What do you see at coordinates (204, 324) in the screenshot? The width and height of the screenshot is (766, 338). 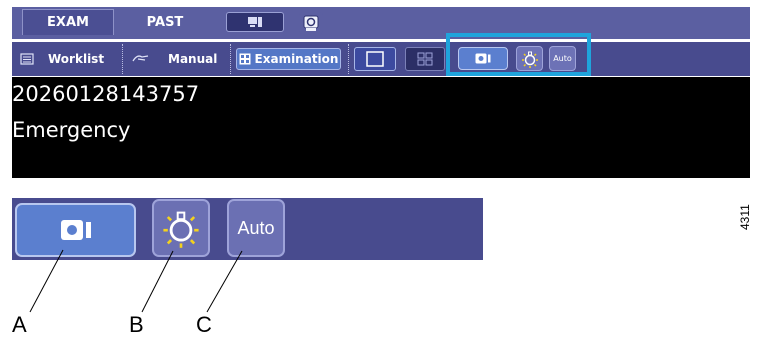 I see `callout-label-c: C` at bounding box center [204, 324].